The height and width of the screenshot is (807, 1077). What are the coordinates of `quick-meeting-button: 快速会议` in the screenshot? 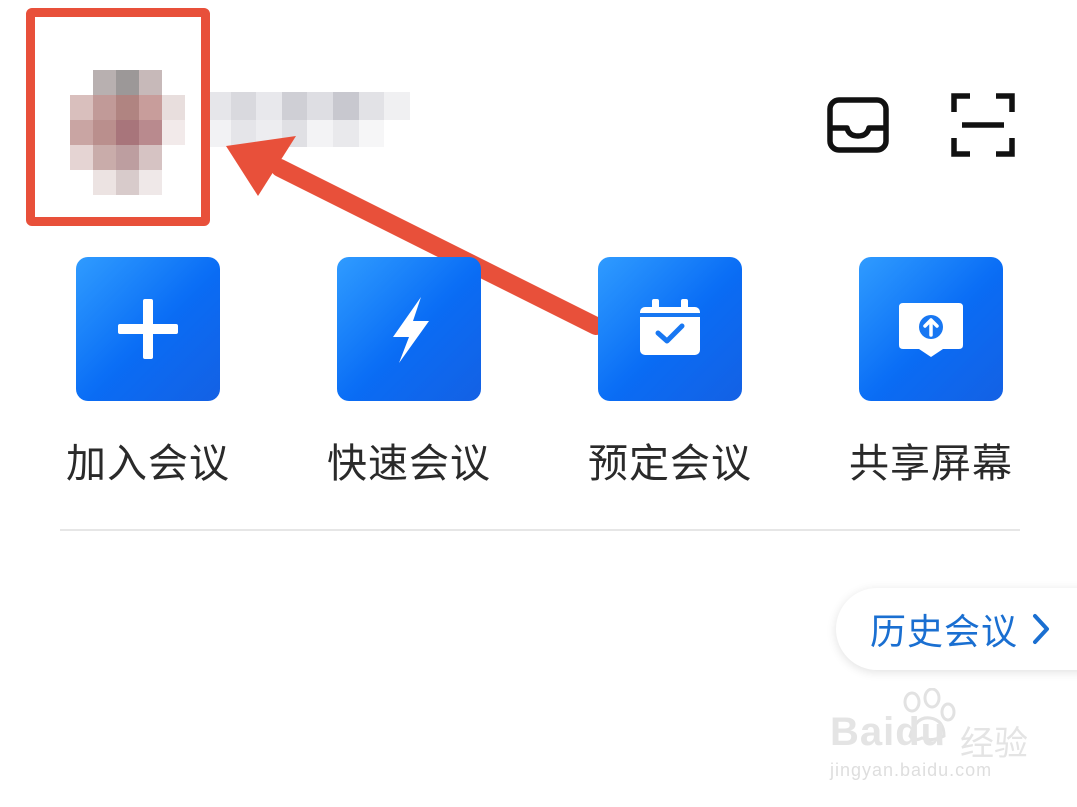 It's located at (409, 373).